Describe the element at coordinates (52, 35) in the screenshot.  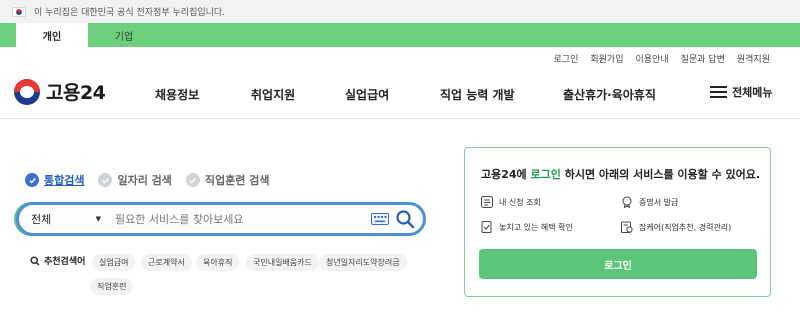
I see `tab-personal: 개인` at that location.